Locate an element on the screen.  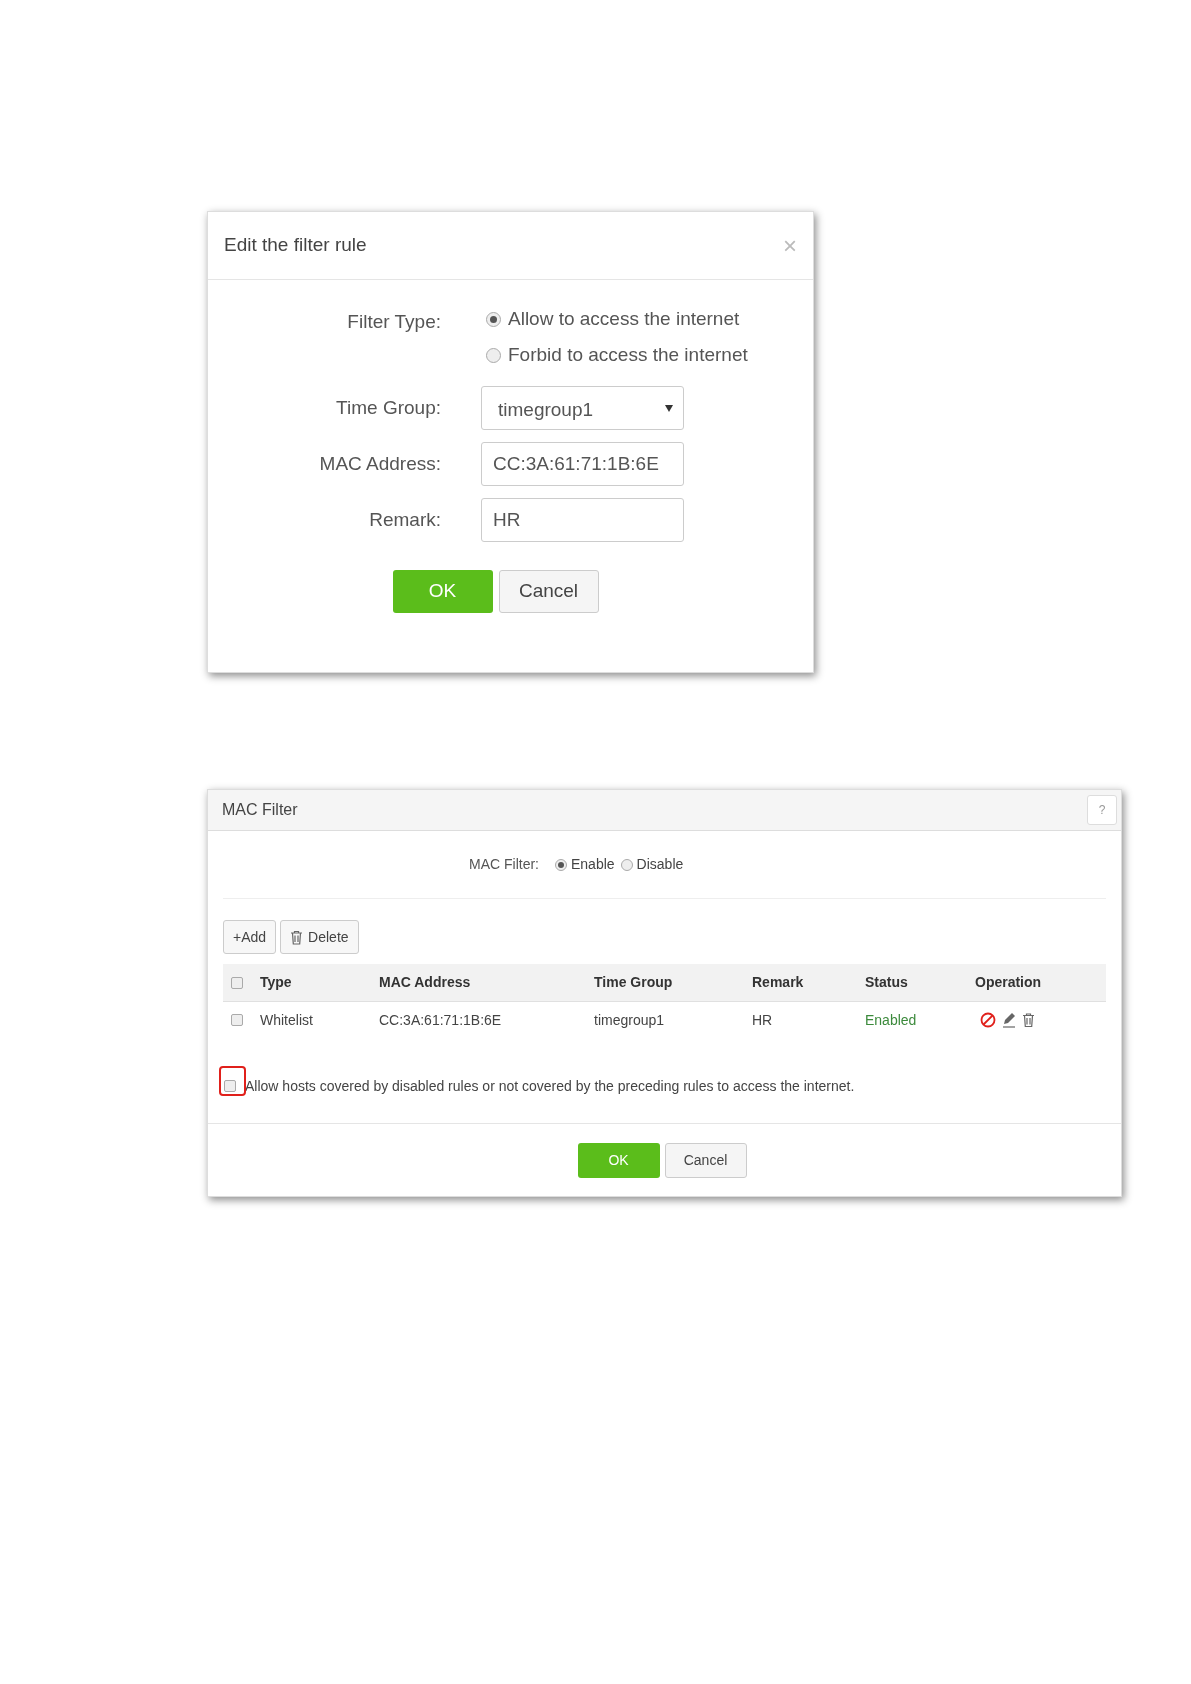
field-label: Time Group: is located at coordinates (388, 407).